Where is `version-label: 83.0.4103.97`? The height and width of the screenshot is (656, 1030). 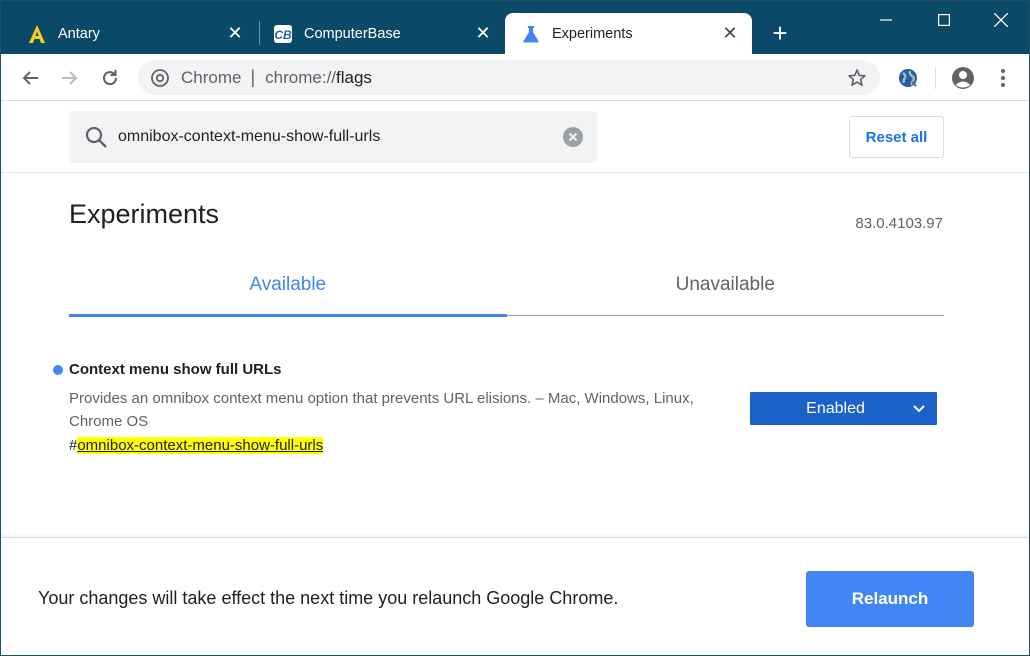 version-label: 83.0.4103.97 is located at coordinates (899, 223).